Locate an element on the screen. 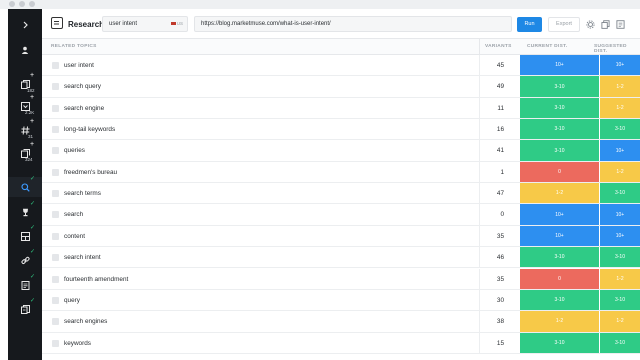  topic-name: long-tail keywords is located at coordinates (90, 130).